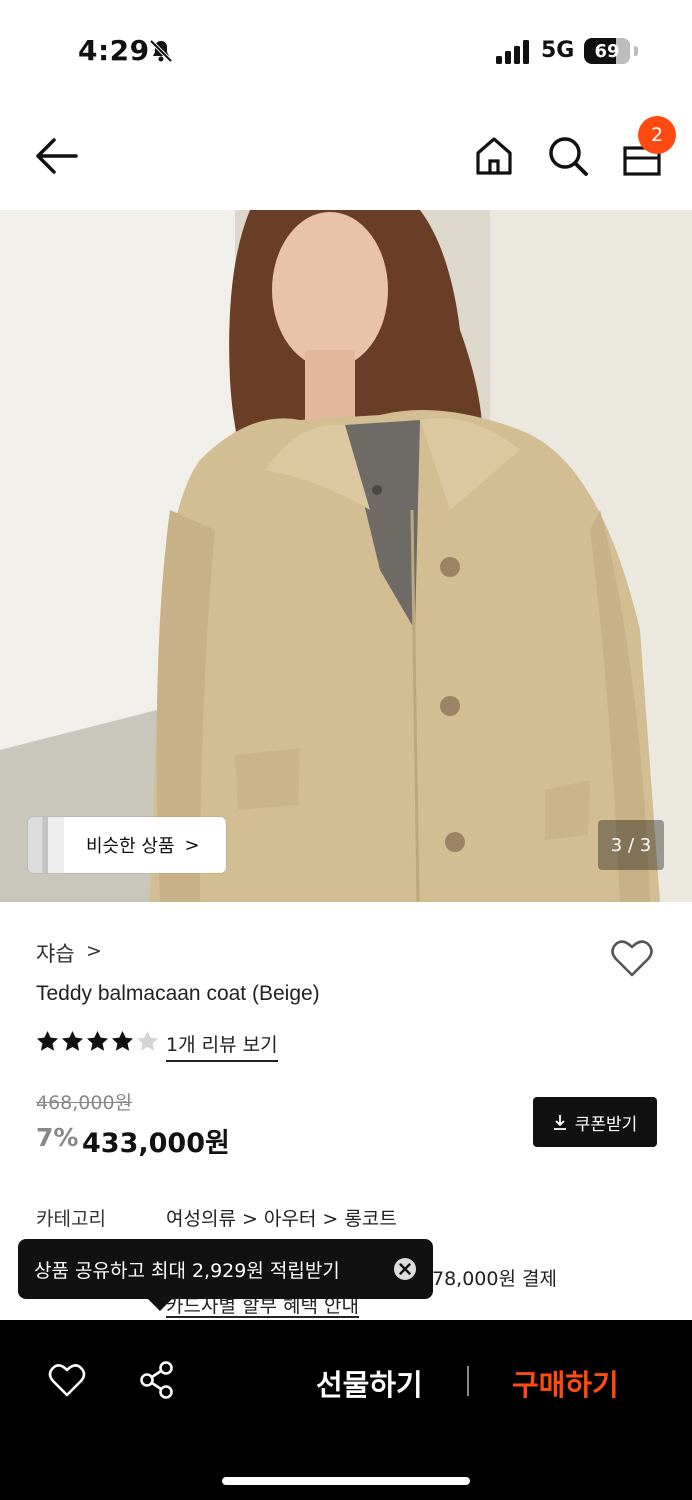 This screenshot has height=1500, width=692. Describe the element at coordinates (657, 135) in the screenshot. I see `cart-count-badge: 2` at that location.